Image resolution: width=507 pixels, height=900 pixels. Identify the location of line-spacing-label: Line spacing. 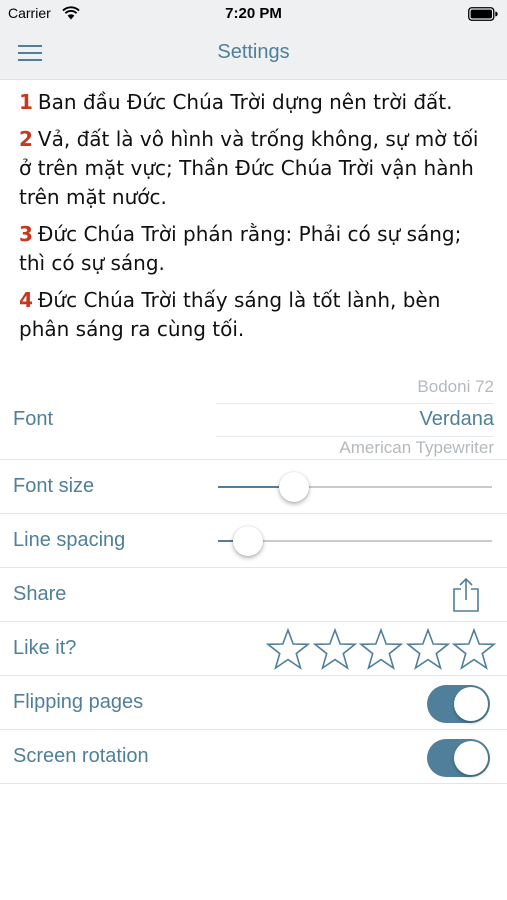
(69, 540).